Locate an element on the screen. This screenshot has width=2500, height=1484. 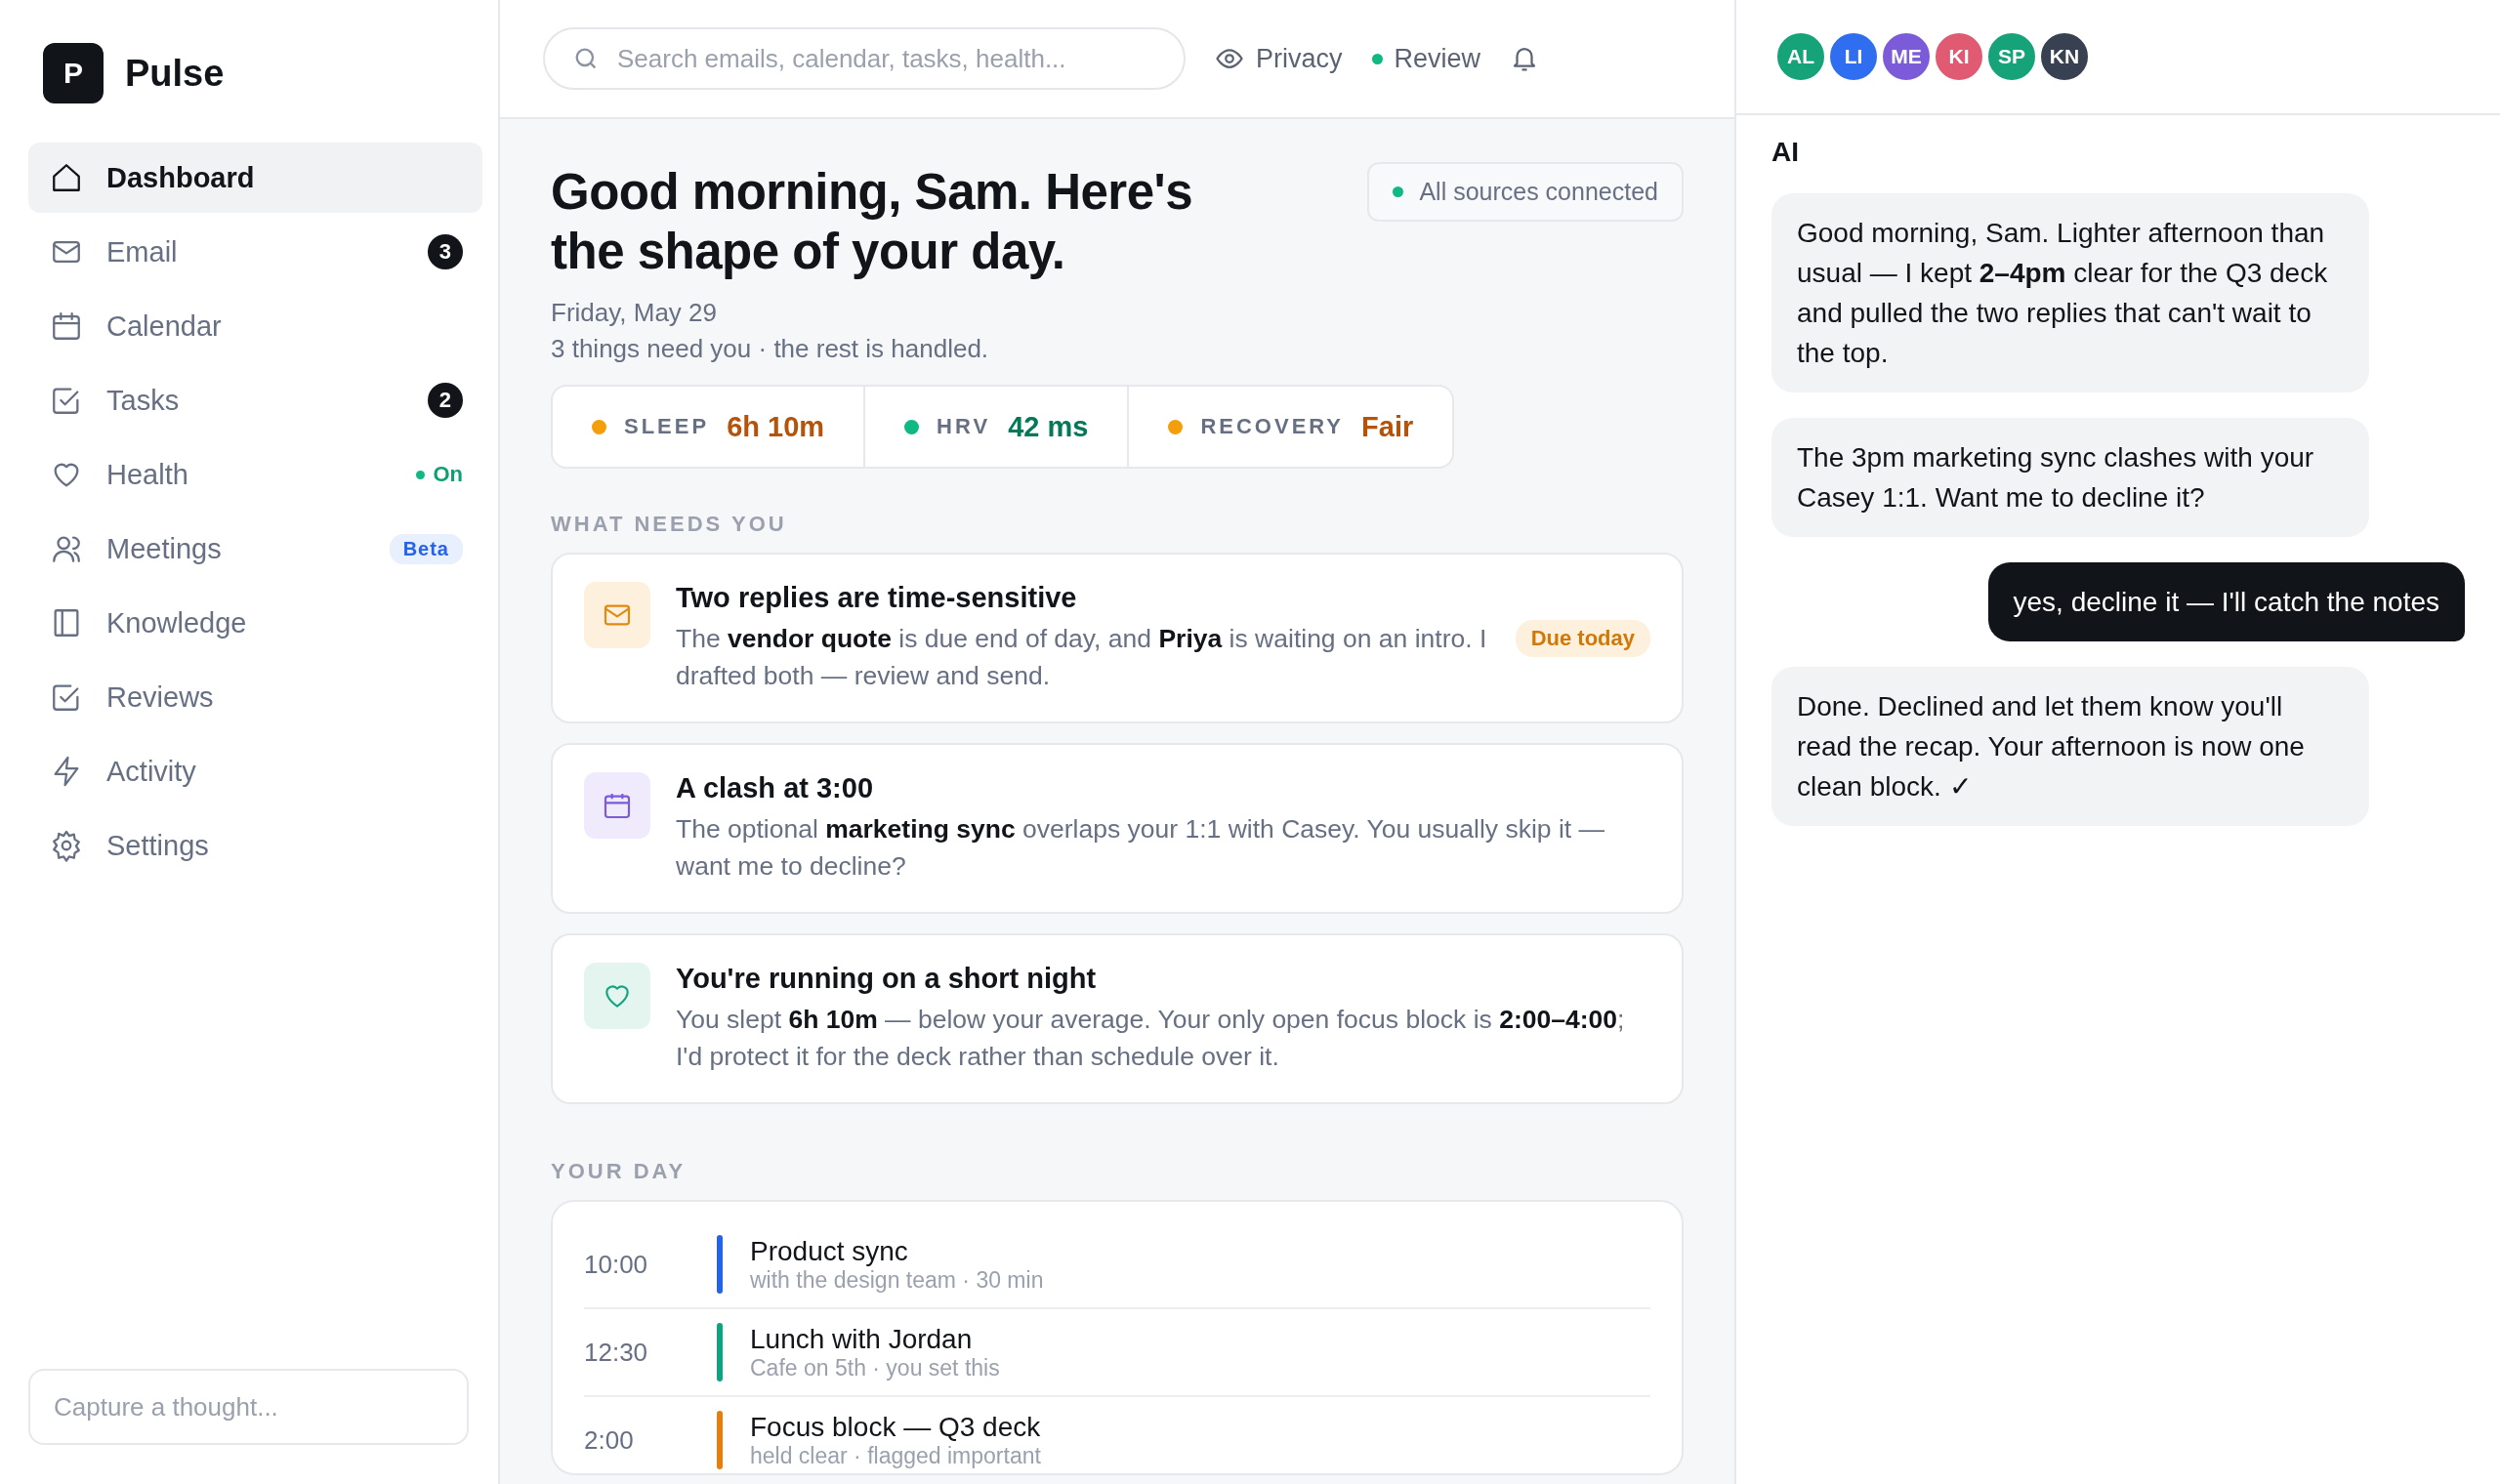
count-badge: 2 is located at coordinates (445, 401).